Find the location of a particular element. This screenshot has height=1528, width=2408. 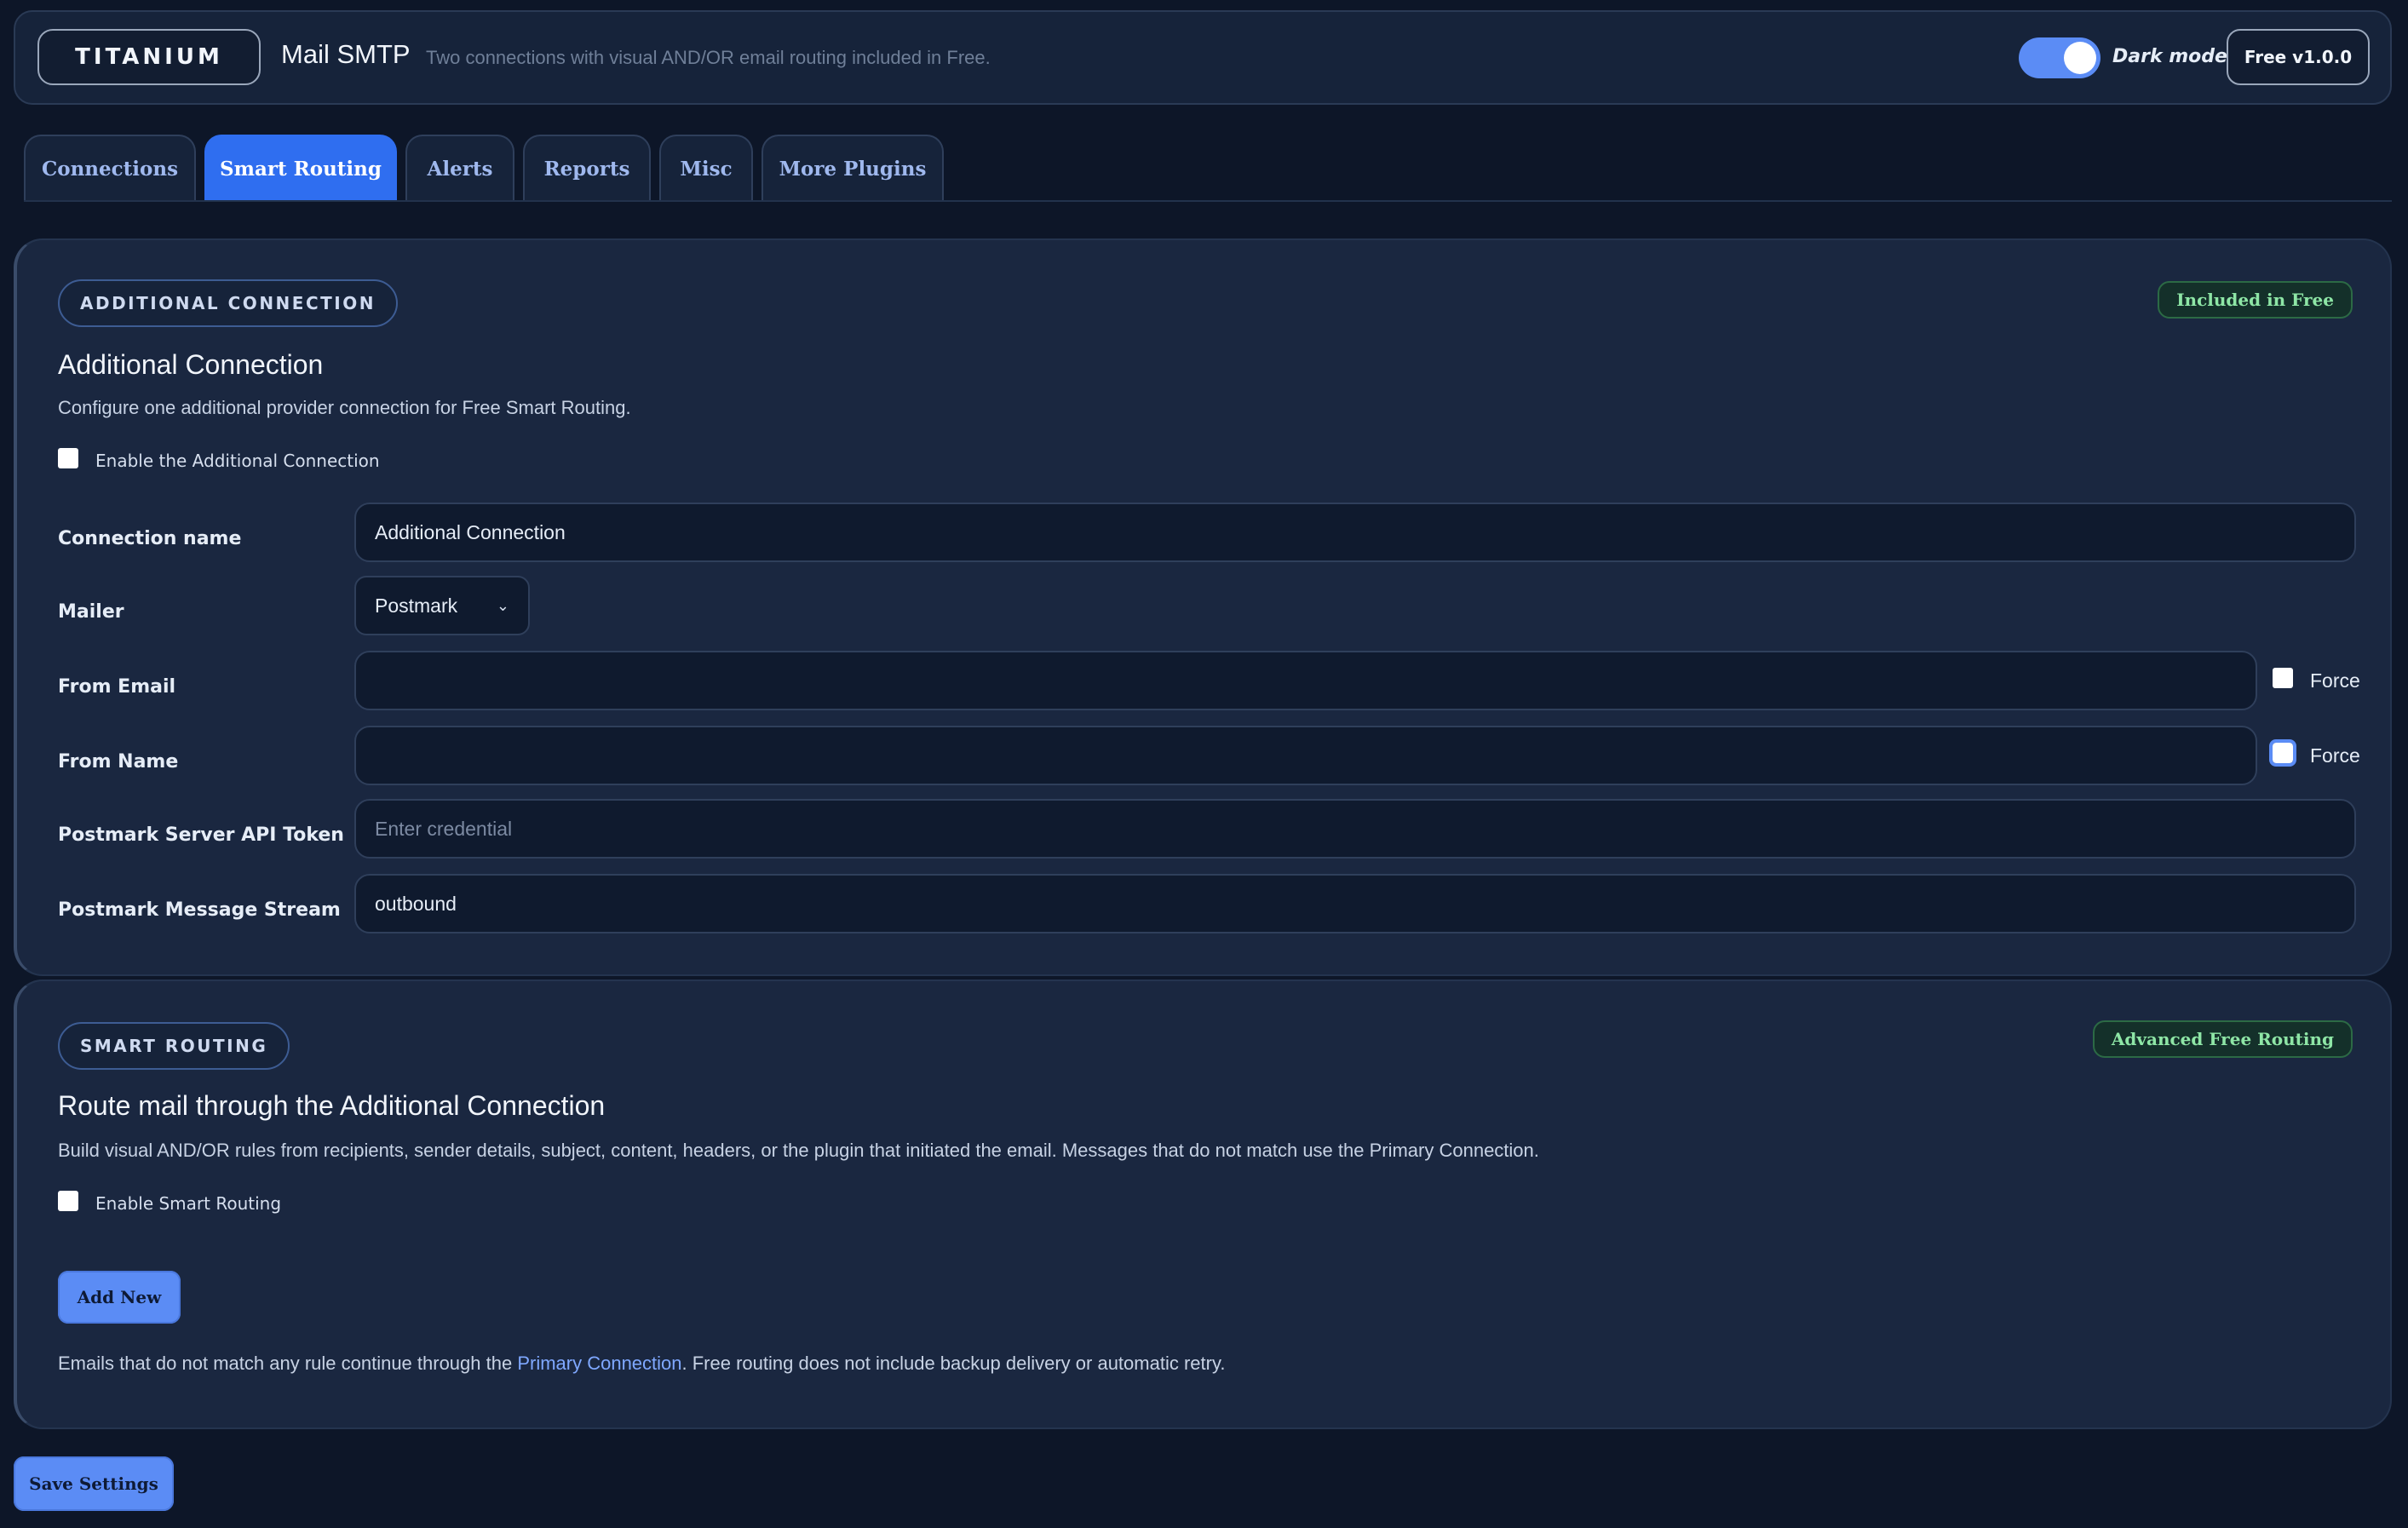

advanced-routing-badge: Advanced Free Routing is located at coordinates (2222, 1039).